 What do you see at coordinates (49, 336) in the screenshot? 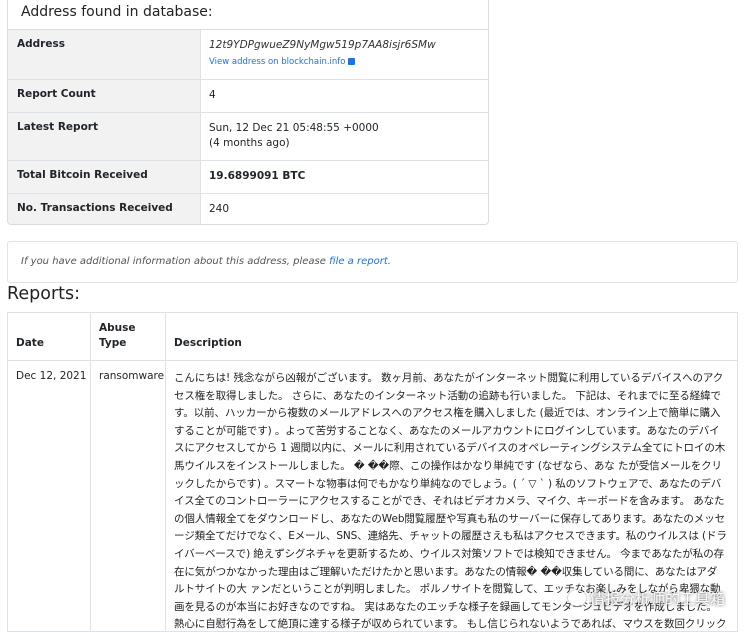
I see `col-date: Date` at bounding box center [49, 336].